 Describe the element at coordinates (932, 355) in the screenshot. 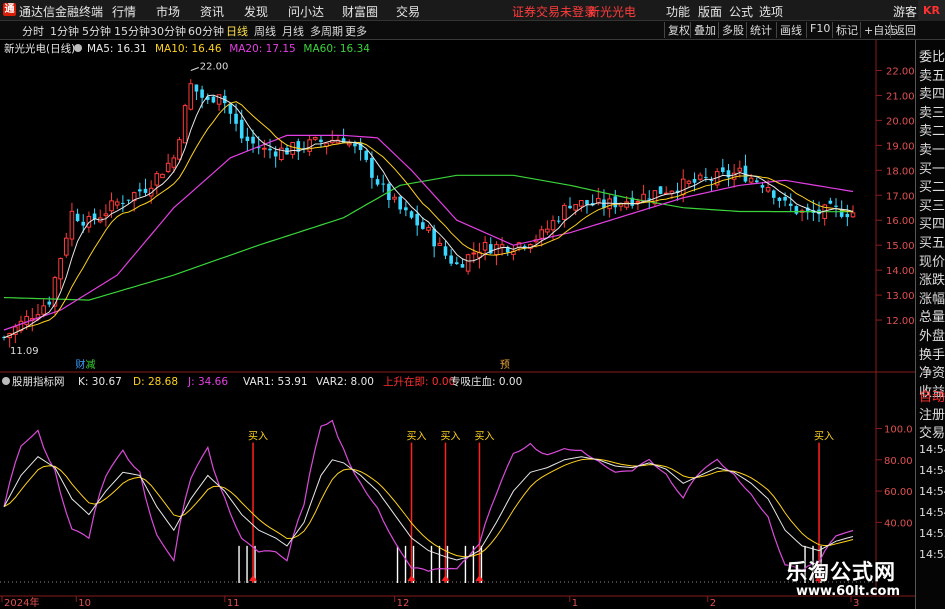

I see `quote-label: 换手` at that location.